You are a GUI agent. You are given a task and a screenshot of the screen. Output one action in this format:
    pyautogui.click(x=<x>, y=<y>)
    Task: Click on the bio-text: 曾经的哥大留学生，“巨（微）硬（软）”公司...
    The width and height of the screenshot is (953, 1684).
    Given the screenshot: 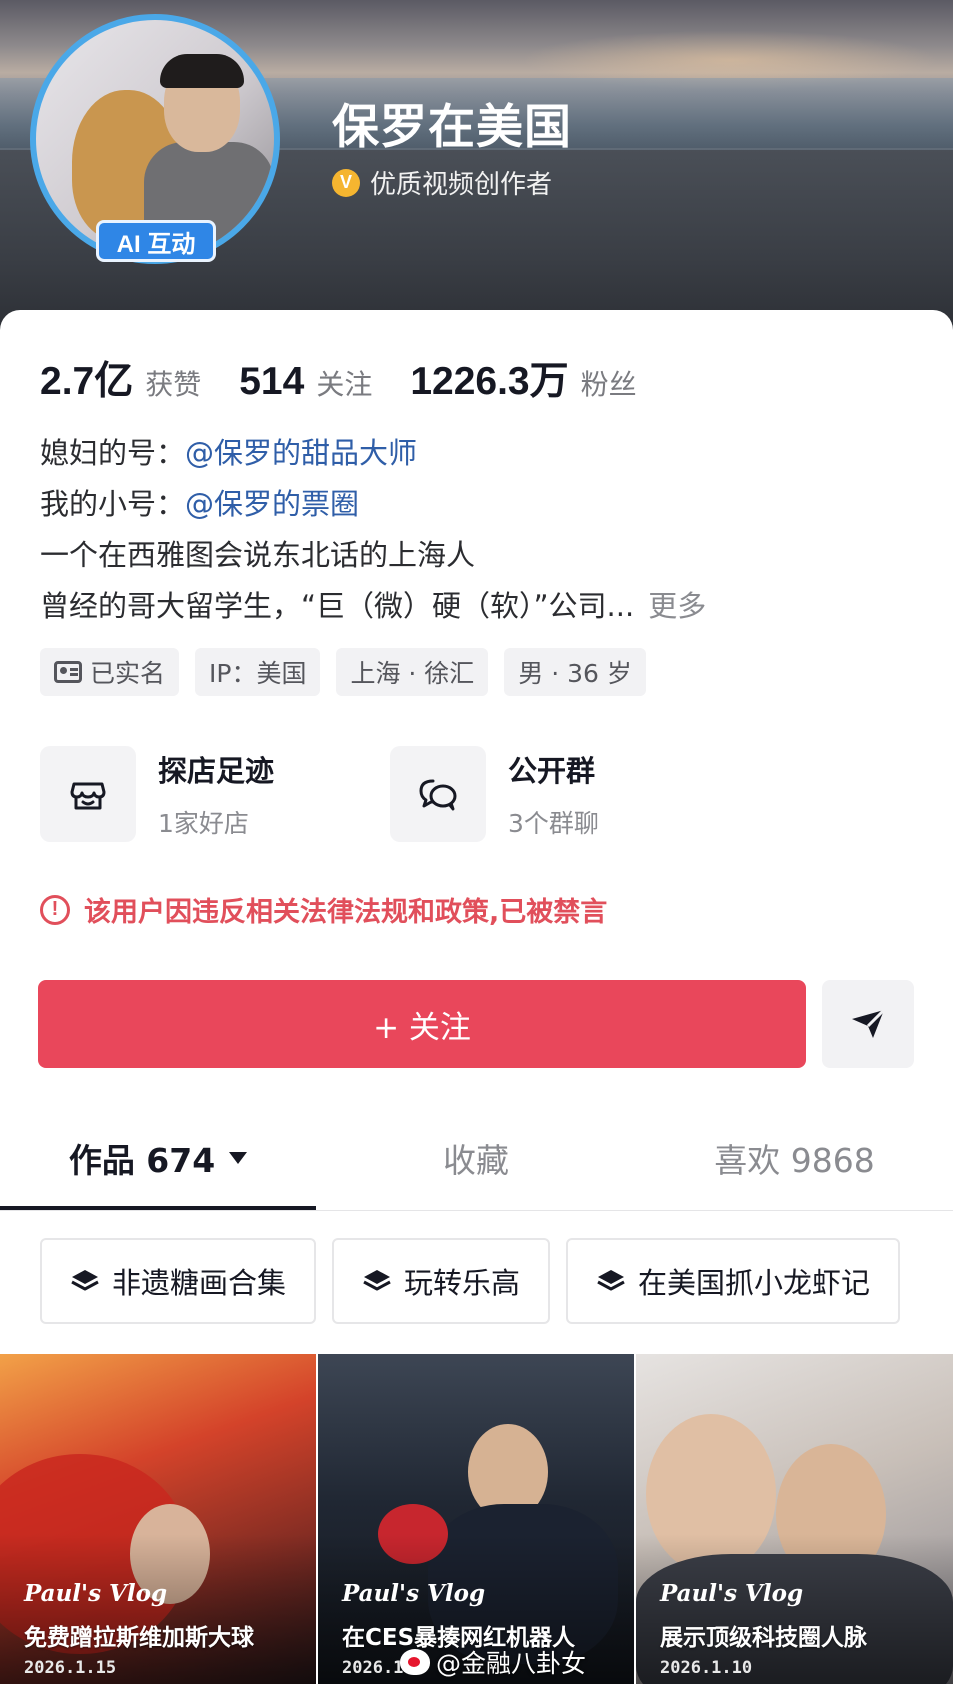 What is the action you would take?
    pyautogui.click(x=337, y=606)
    